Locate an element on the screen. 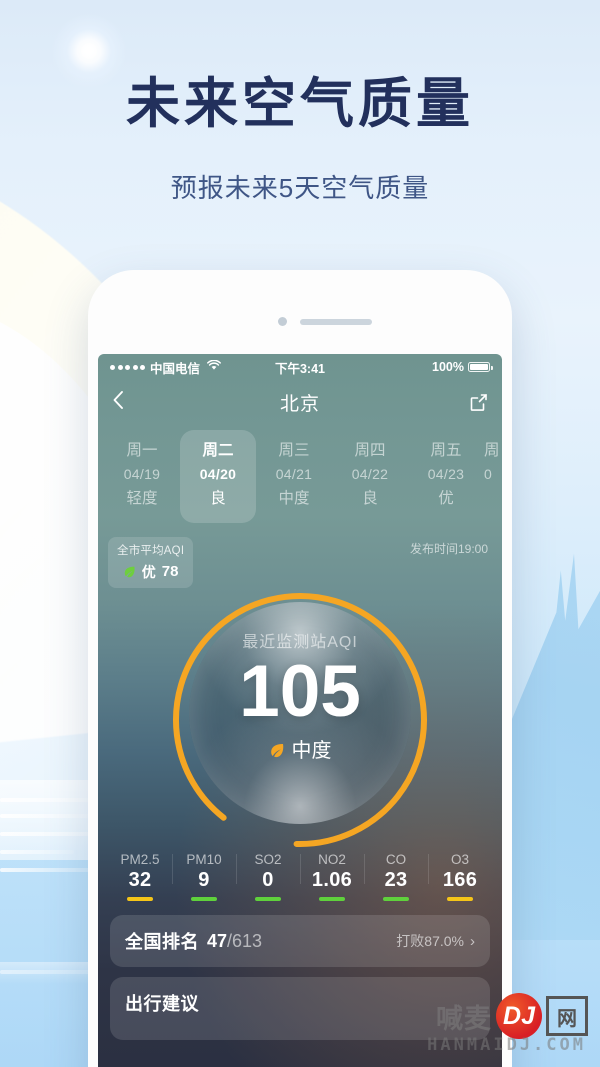  watermark-cn-text: 喊麦 is located at coordinates (464, 1019).